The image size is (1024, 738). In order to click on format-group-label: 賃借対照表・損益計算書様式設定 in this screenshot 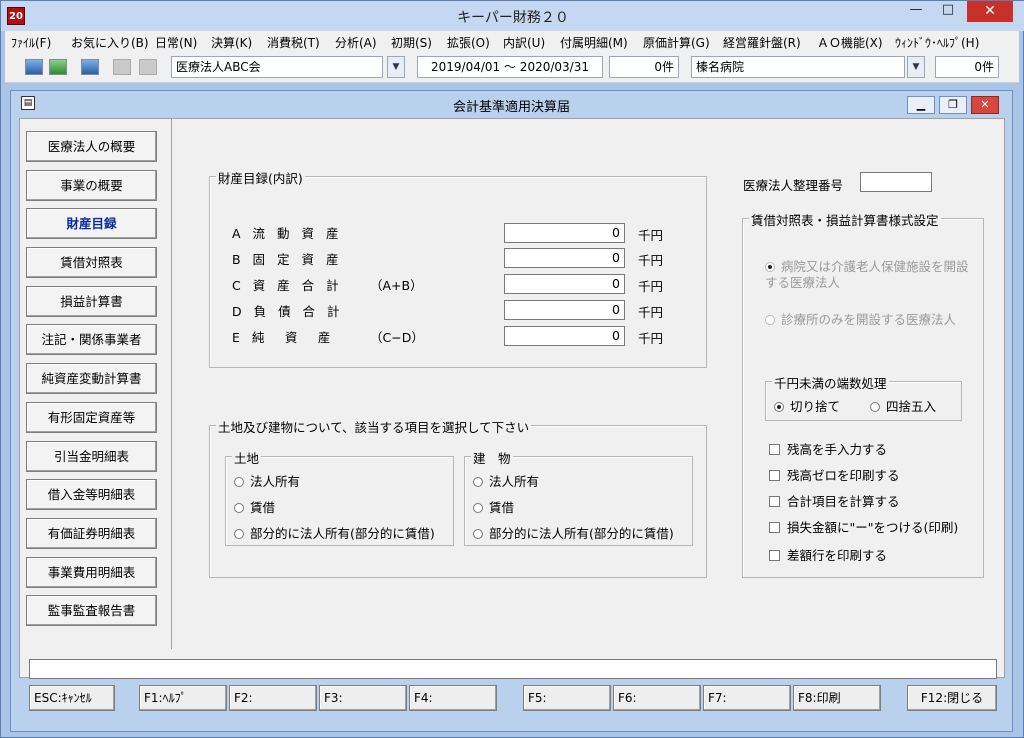, I will do `click(845, 219)`.